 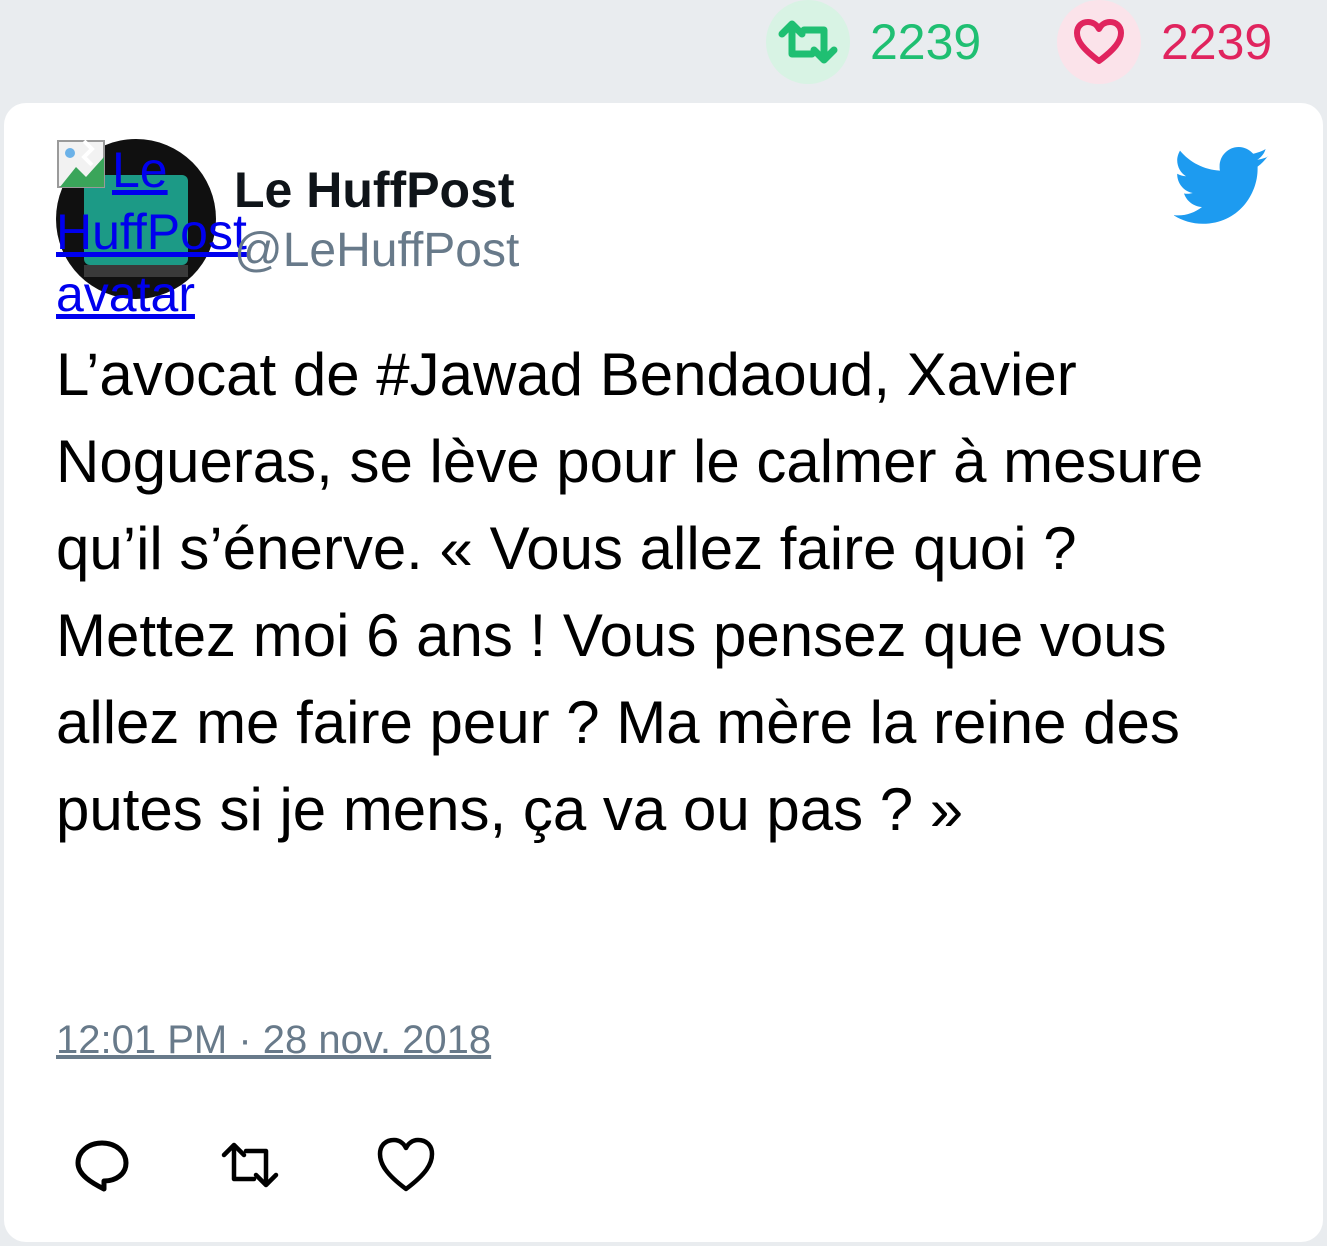 I want to click on like-stat: 2239, so click(x=1164, y=42).